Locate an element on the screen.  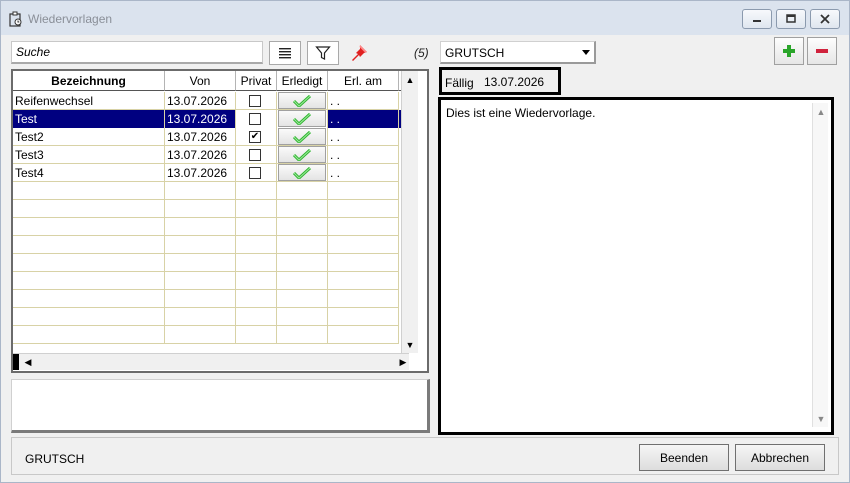
window-title: Wiedervorlagen is located at coordinates (70, 19).